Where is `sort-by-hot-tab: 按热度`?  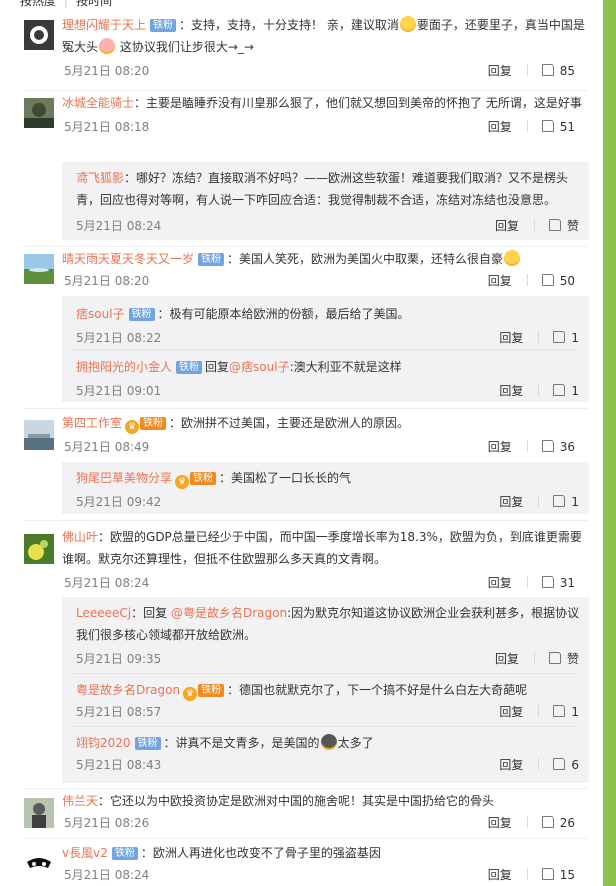
sort-by-hot-tab: 按热度 is located at coordinates (38, 4).